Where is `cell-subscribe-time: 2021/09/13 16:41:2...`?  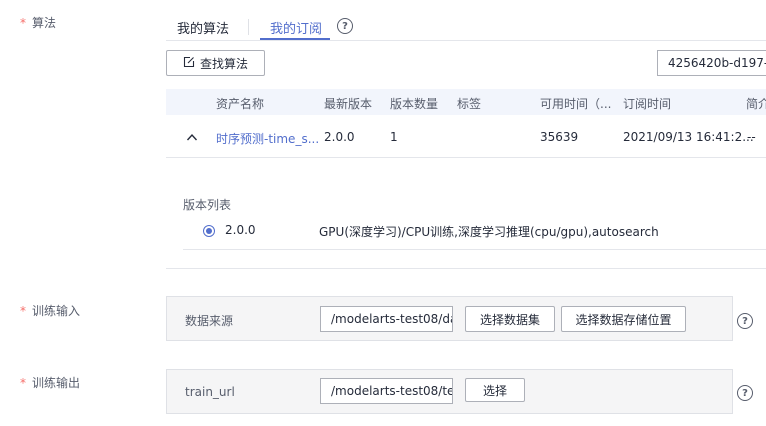
cell-subscribe-time: 2021/09/13 16:41:2... is located at coordinates (688, 137).